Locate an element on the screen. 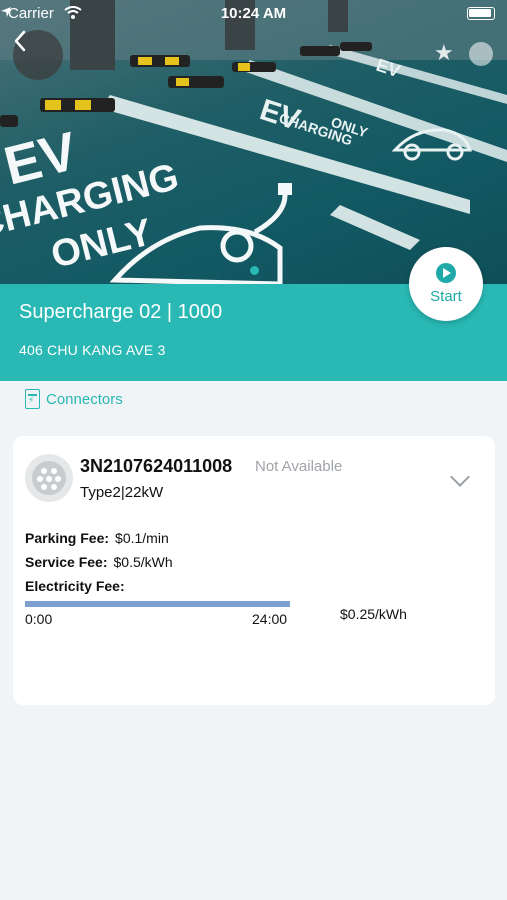  station-address: 406 CHU KANG AVE 3 is located at coordinates (92, 350).